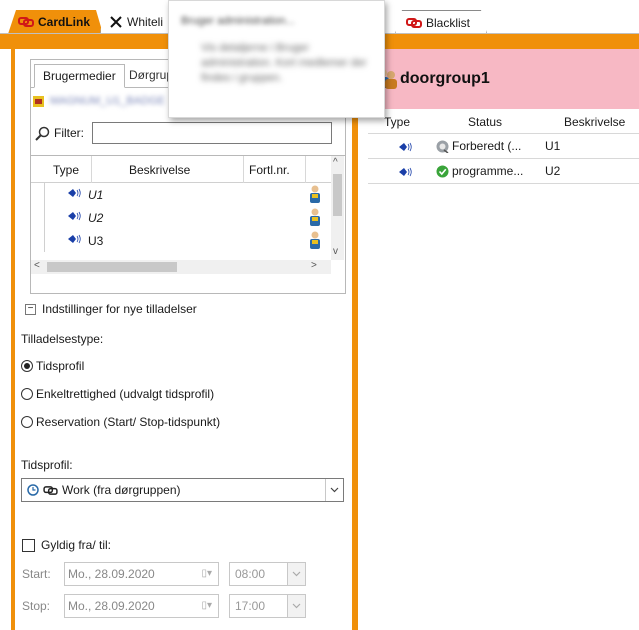  Describe the element at coordinates (37, 265) in the screenshot. I see `scroll-left-icon: <` at that location.